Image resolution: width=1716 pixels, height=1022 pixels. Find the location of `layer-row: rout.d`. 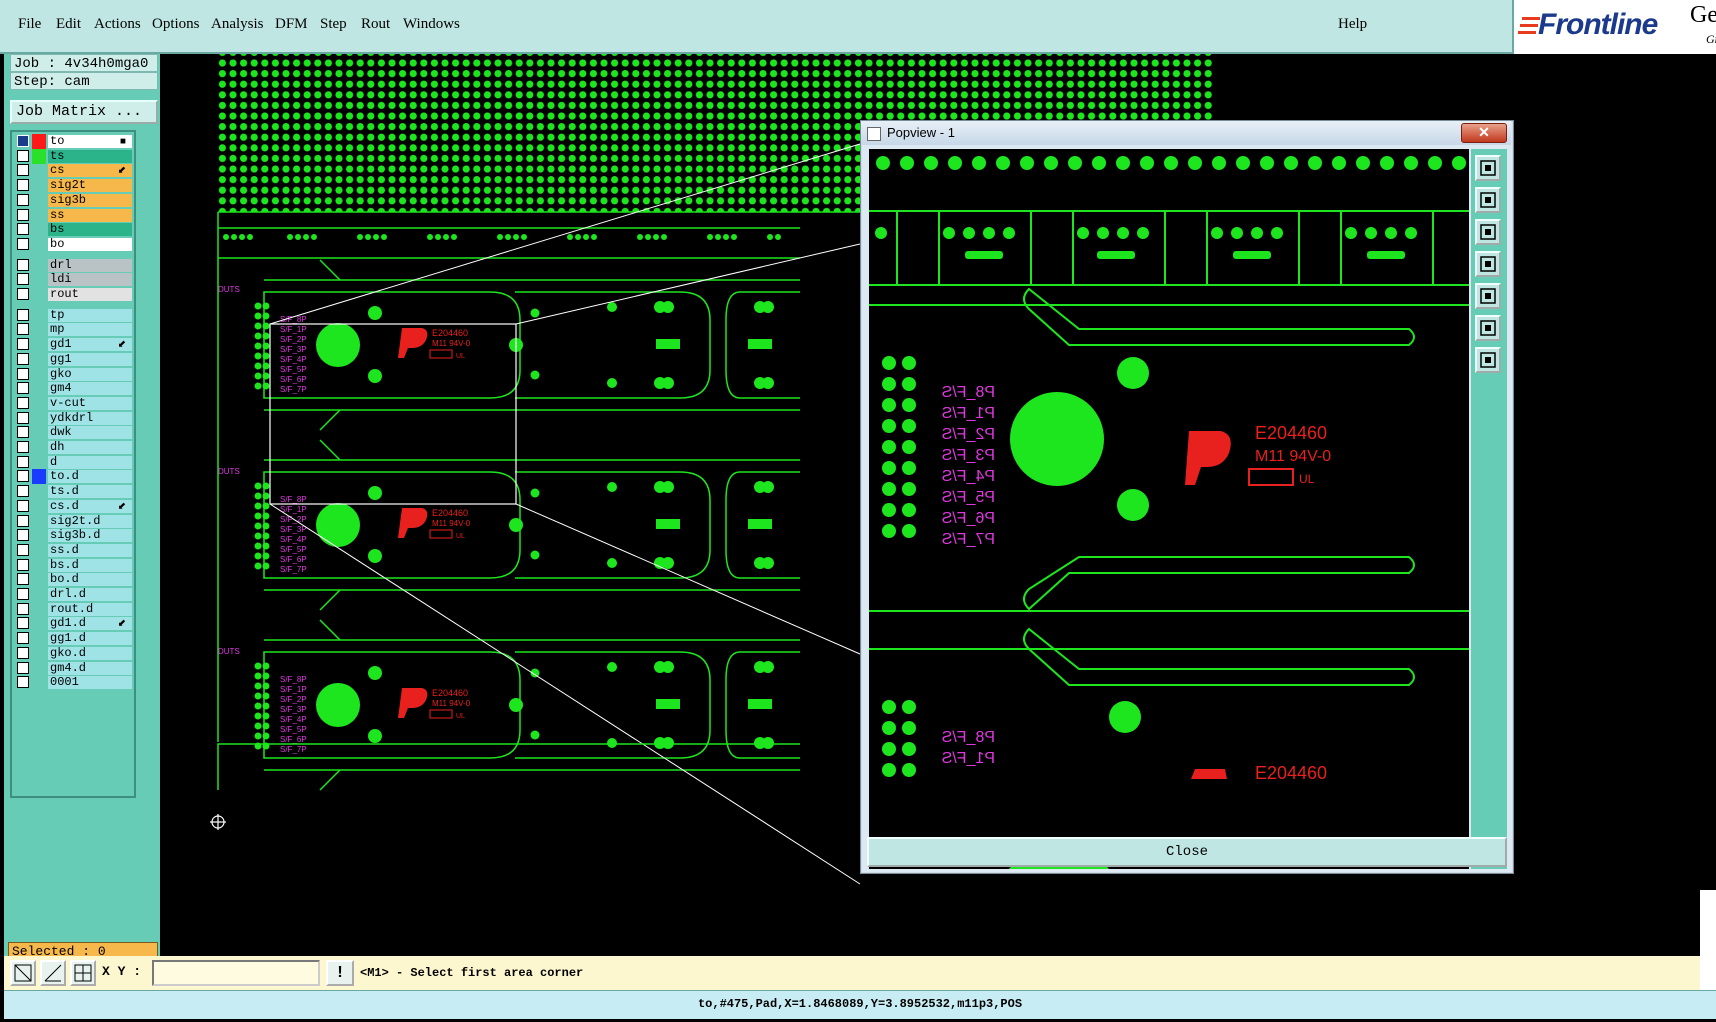

layer-row: rout.d is located at coordinates (75, 609).